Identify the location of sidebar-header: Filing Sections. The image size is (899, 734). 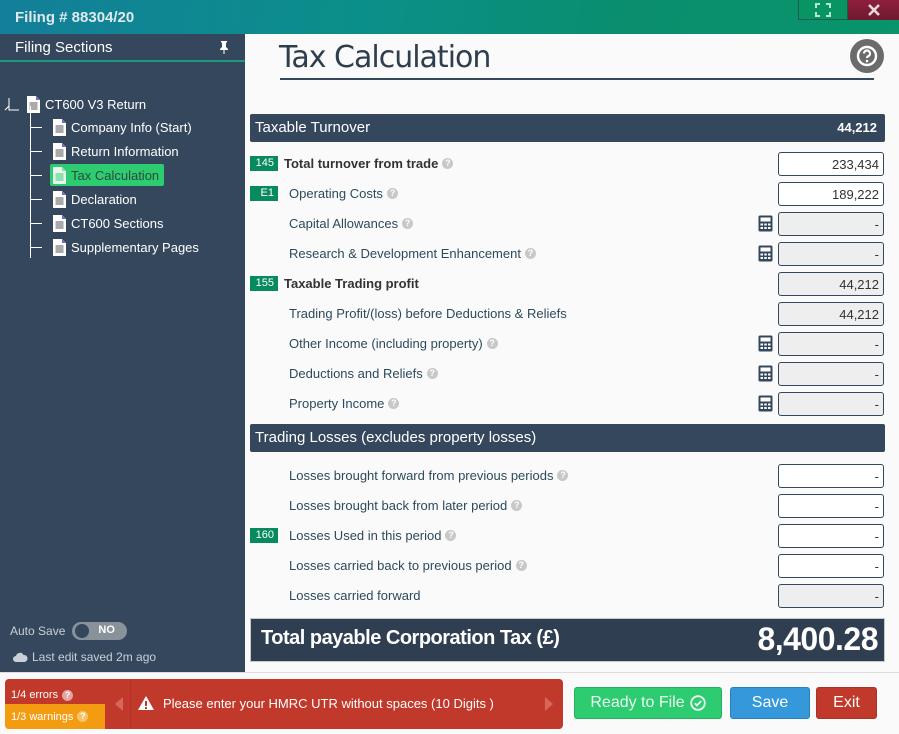
(122, 48).